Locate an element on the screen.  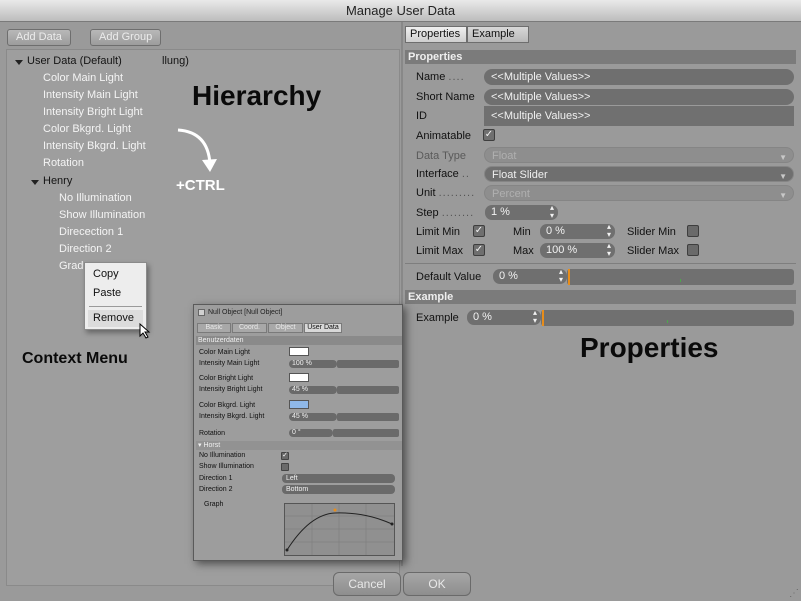
max-label: Max is located at coordinates (523, 251).